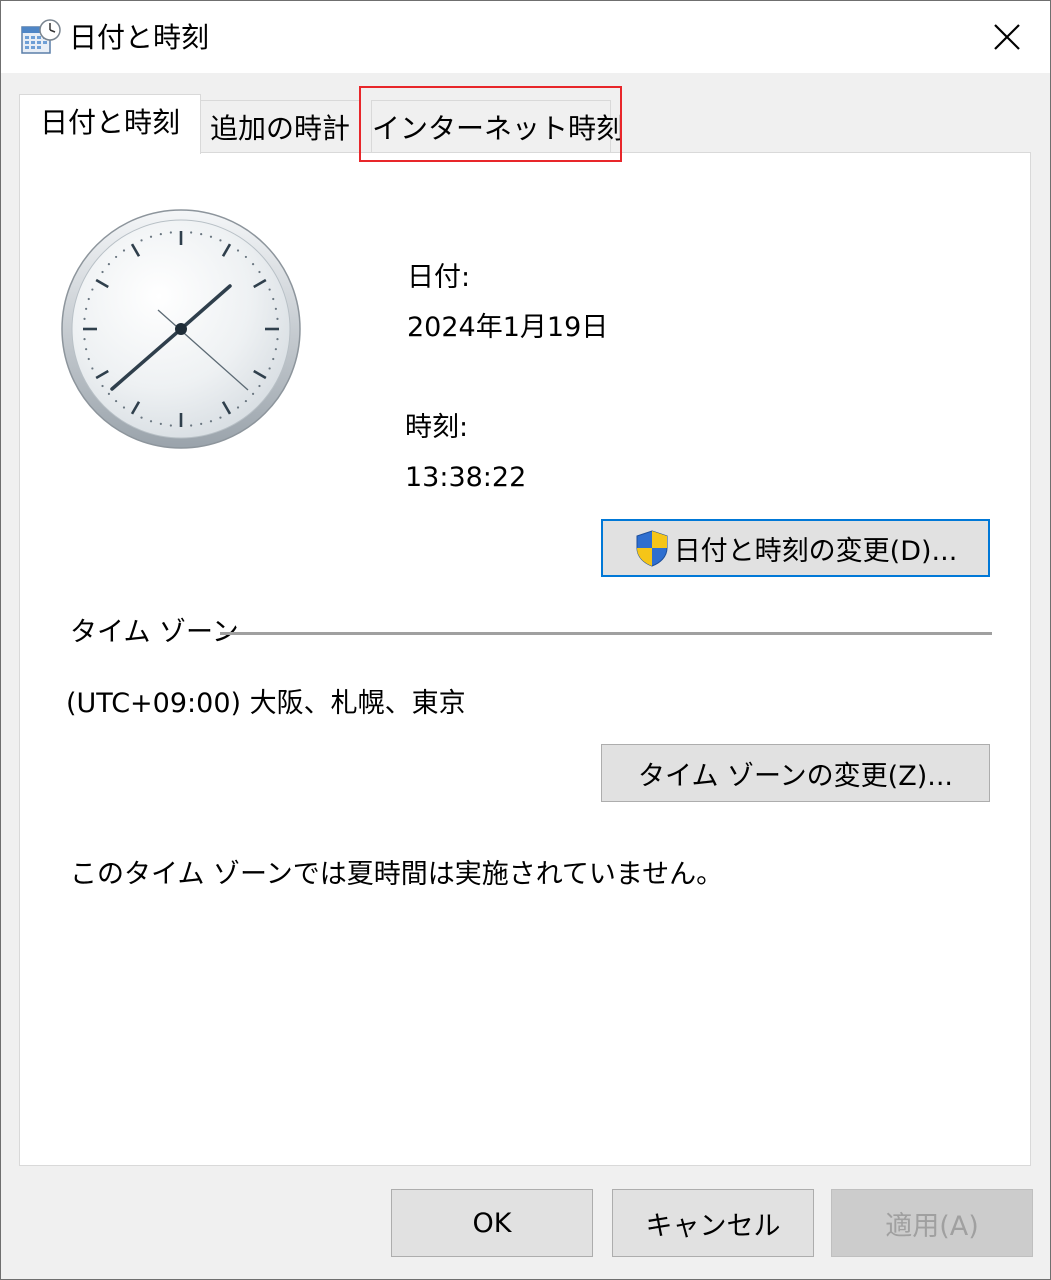 The height and width of the screenshot is (1280, 1051). What do you see at coordinates (525, 37) in the screenshot?
I see `title-bar: 日付と時刻` at bounding box center [525, 37].